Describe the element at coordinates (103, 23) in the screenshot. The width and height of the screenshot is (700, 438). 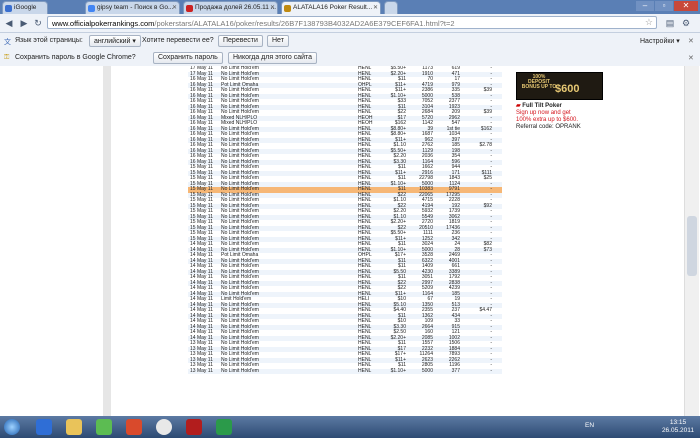
I see `url-host: www.officialpokerrankings.com` at that location.